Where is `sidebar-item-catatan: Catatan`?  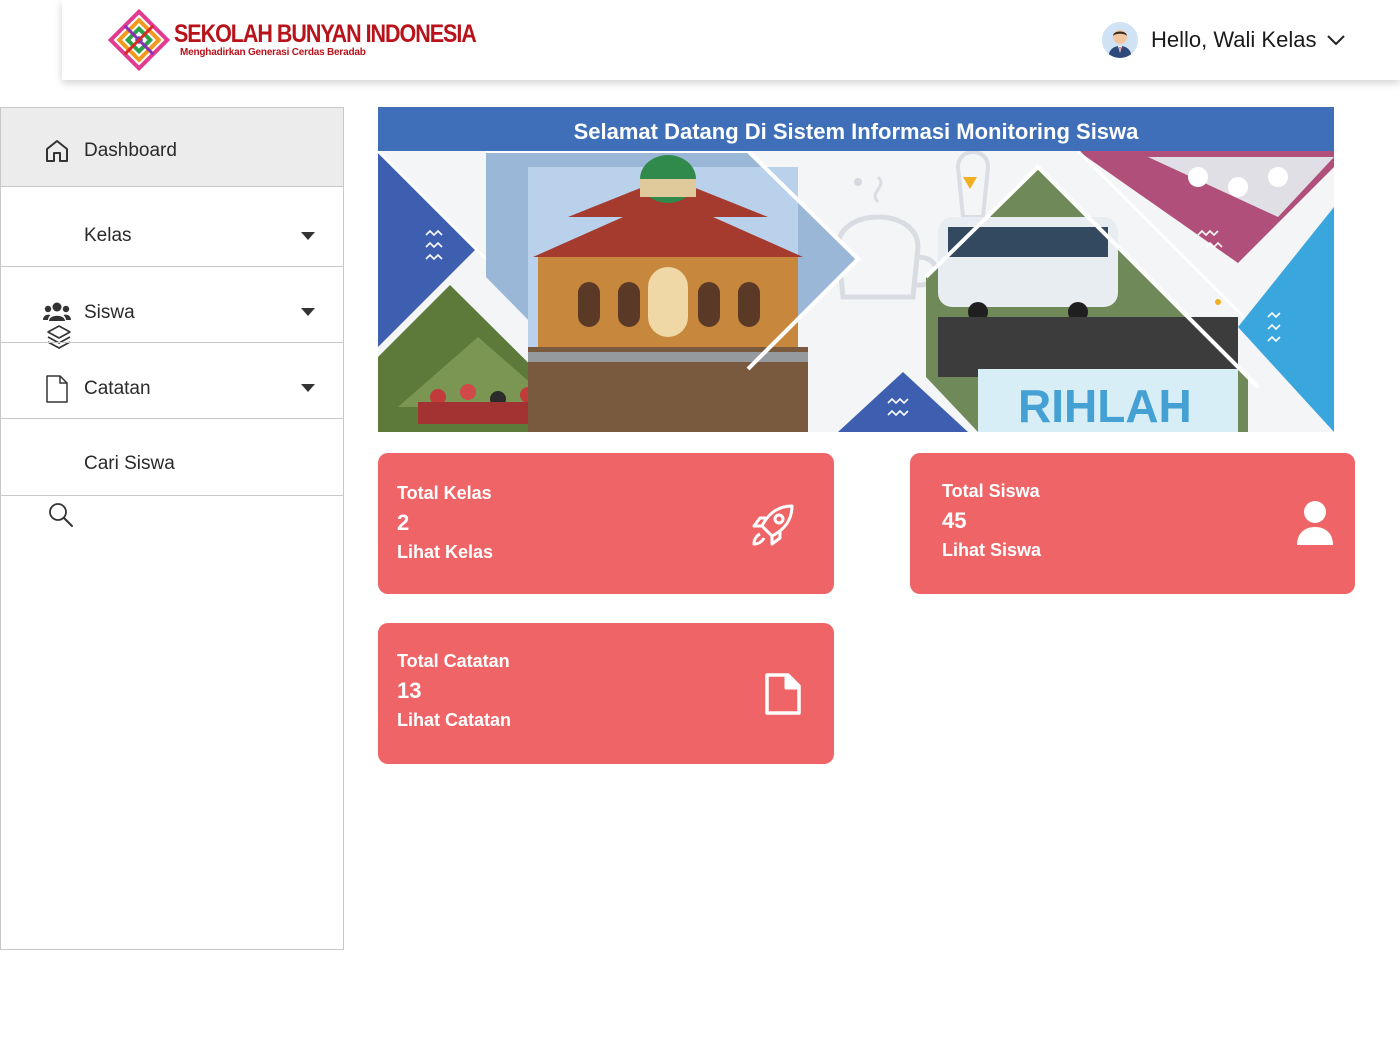
sidebar-item-catatan: Catatan is located at coordinates (172, 381).